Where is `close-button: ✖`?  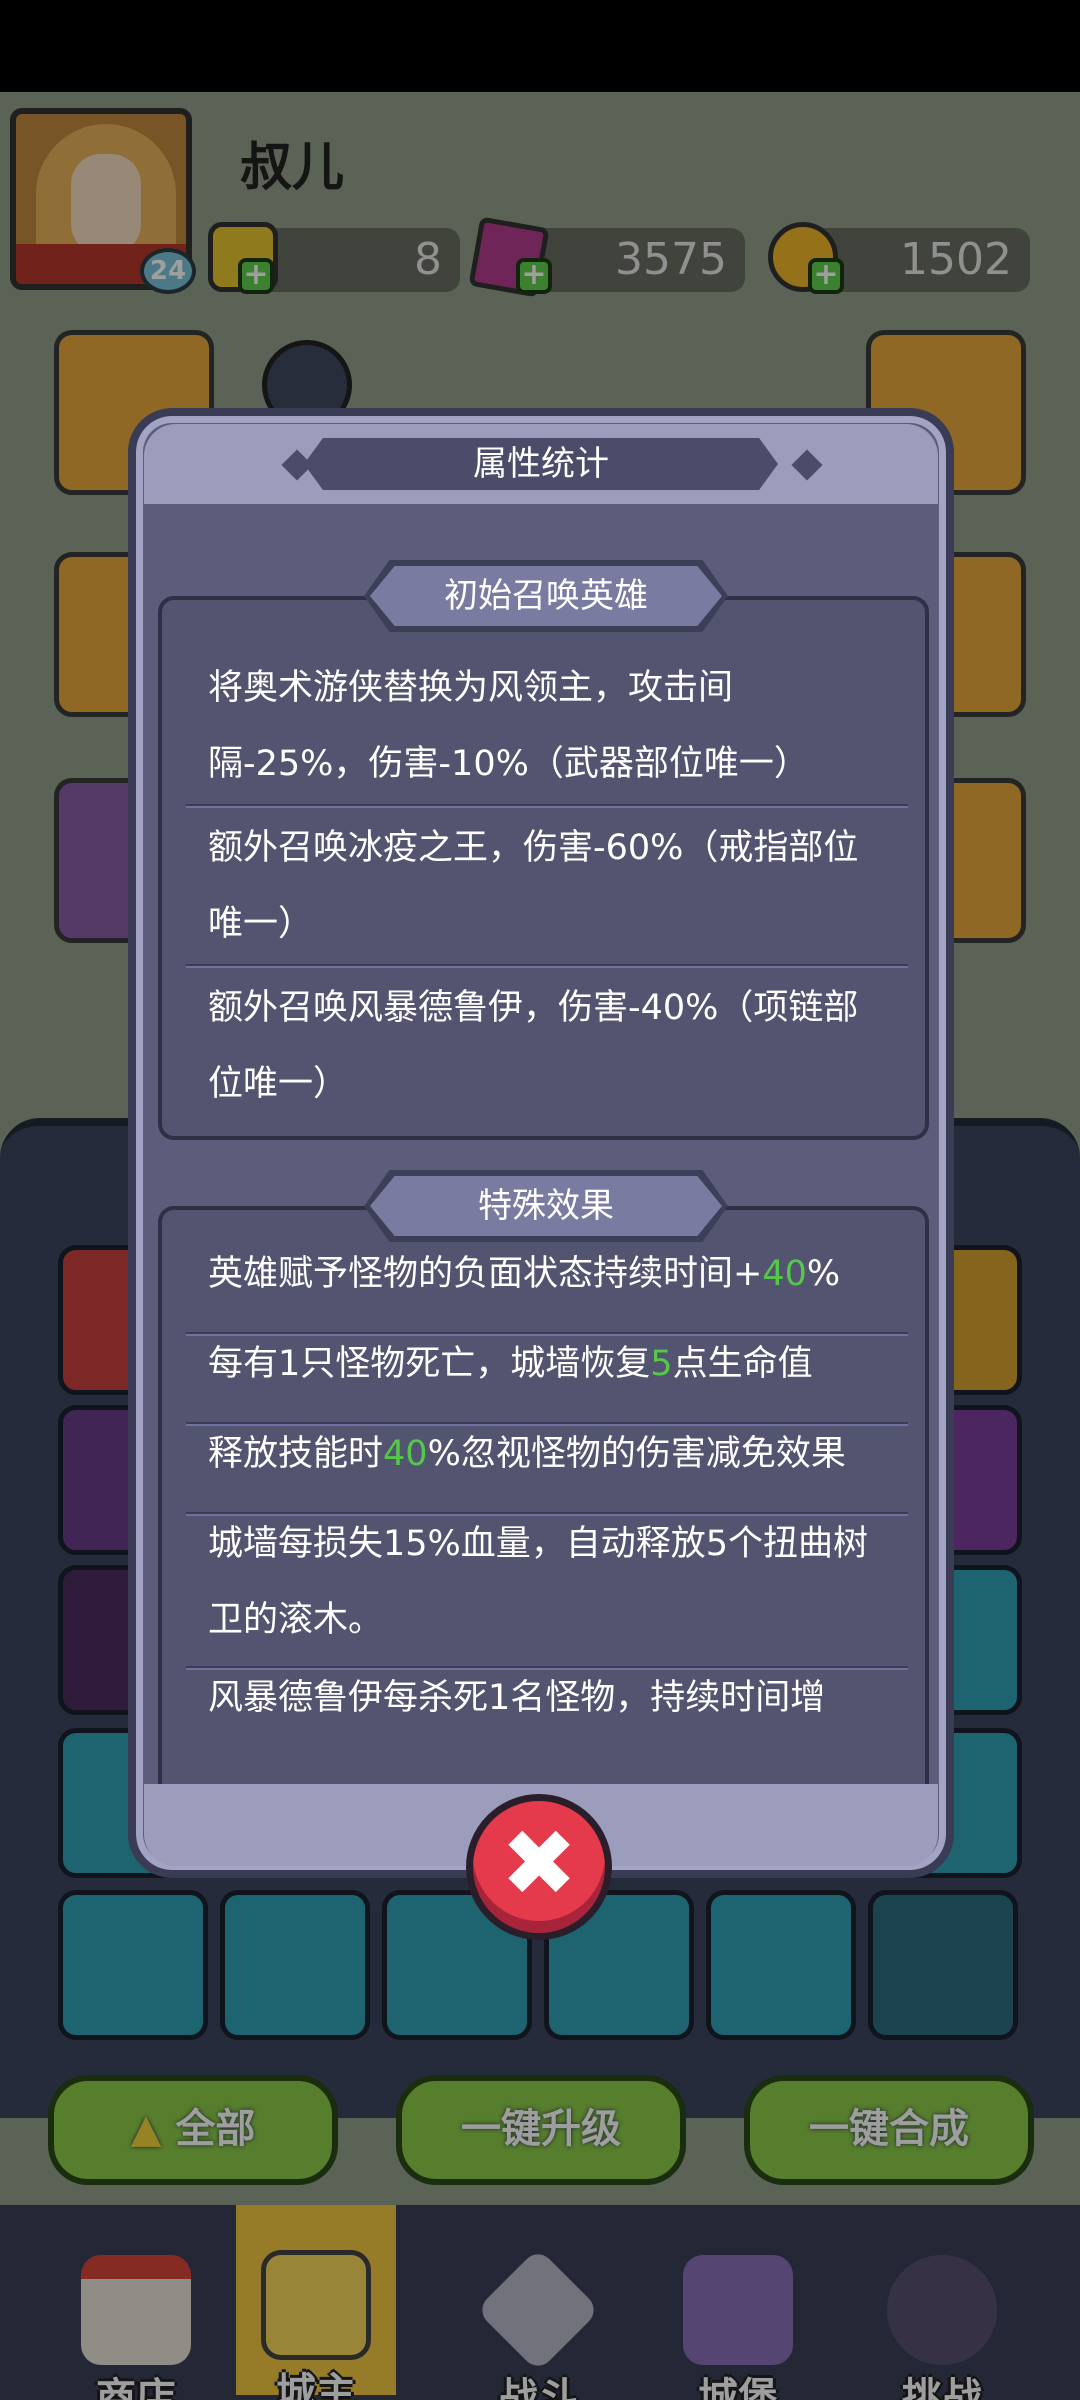
close-button: ✖ is located at coordinates (539, 1867).